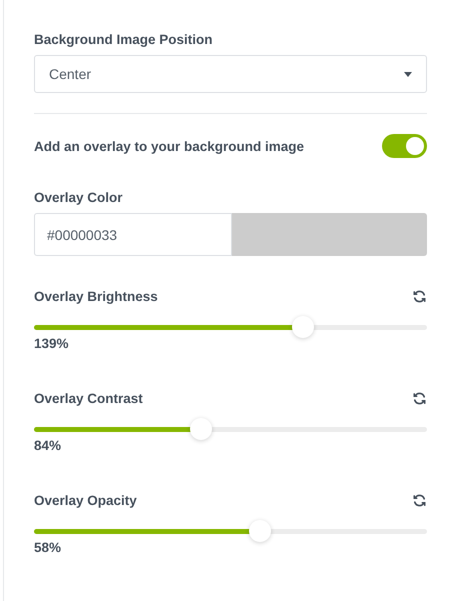  Describe the element at coordinates (404, 146) in the screenshot. I see `overlay-toggle` at that location.